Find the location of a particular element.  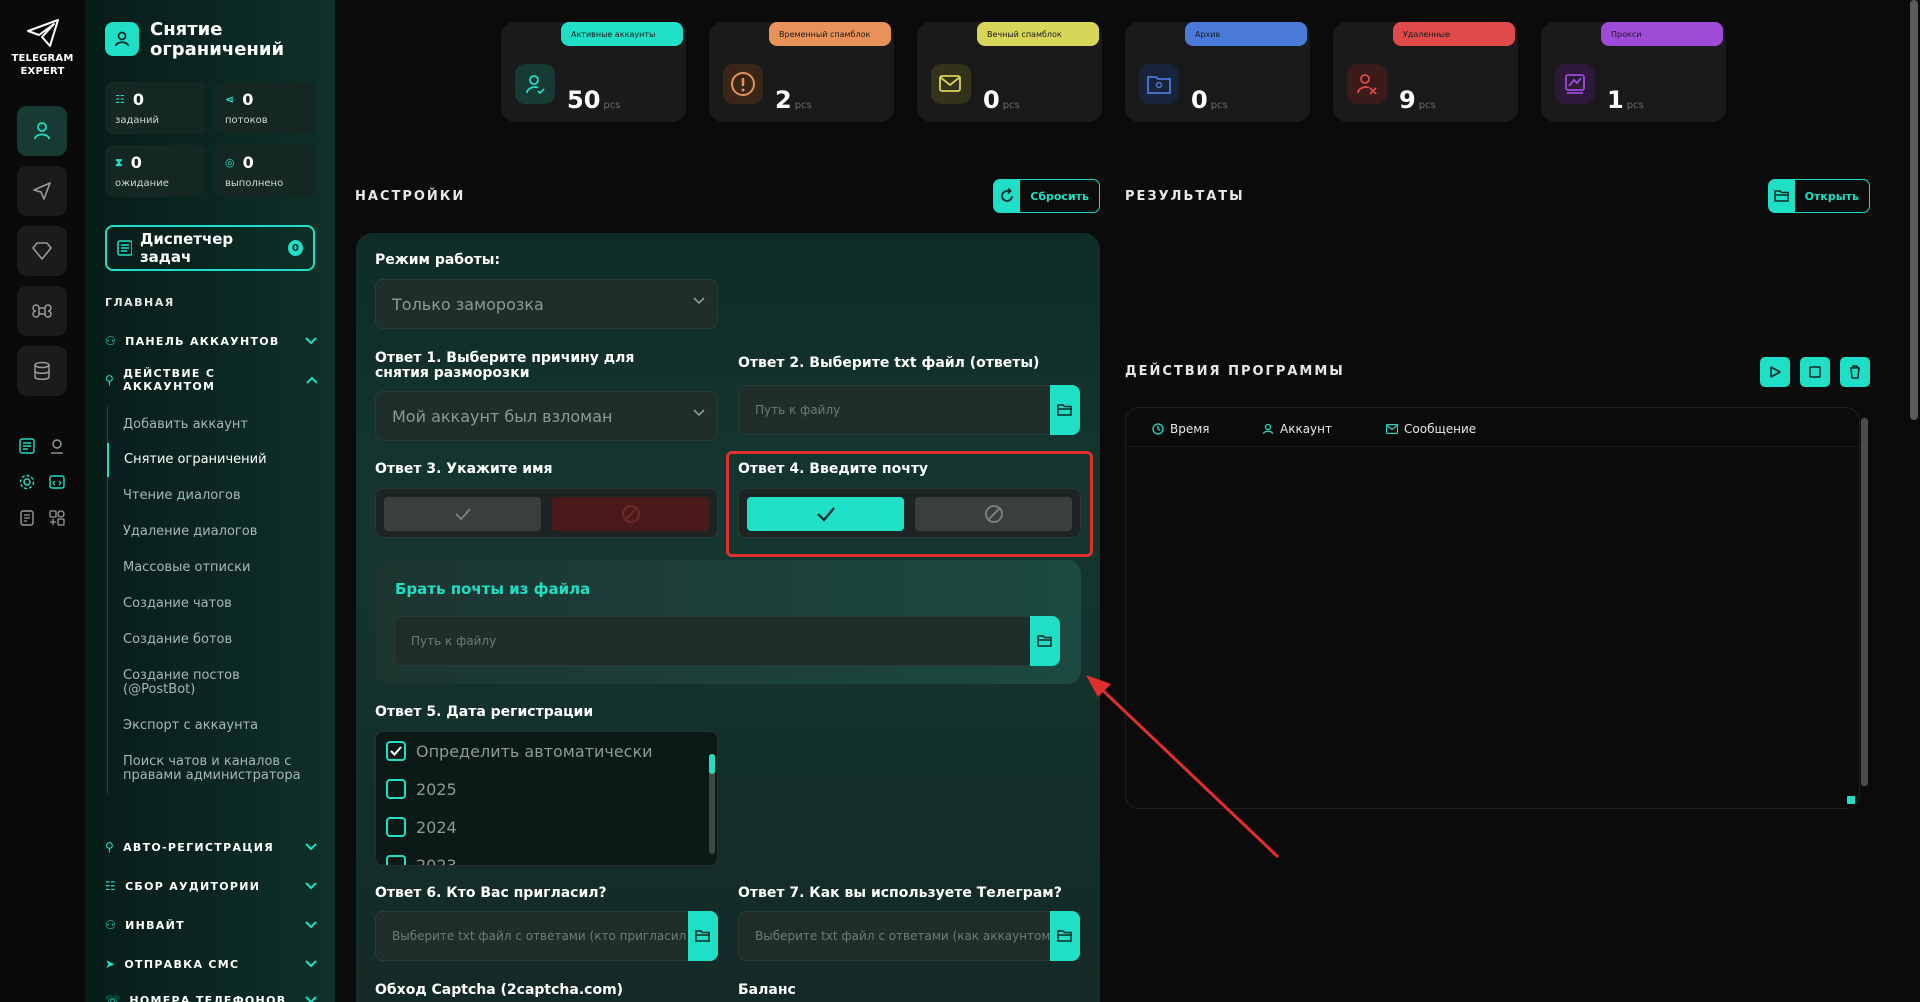

clock-icon is located at coordinates (1158, 429).